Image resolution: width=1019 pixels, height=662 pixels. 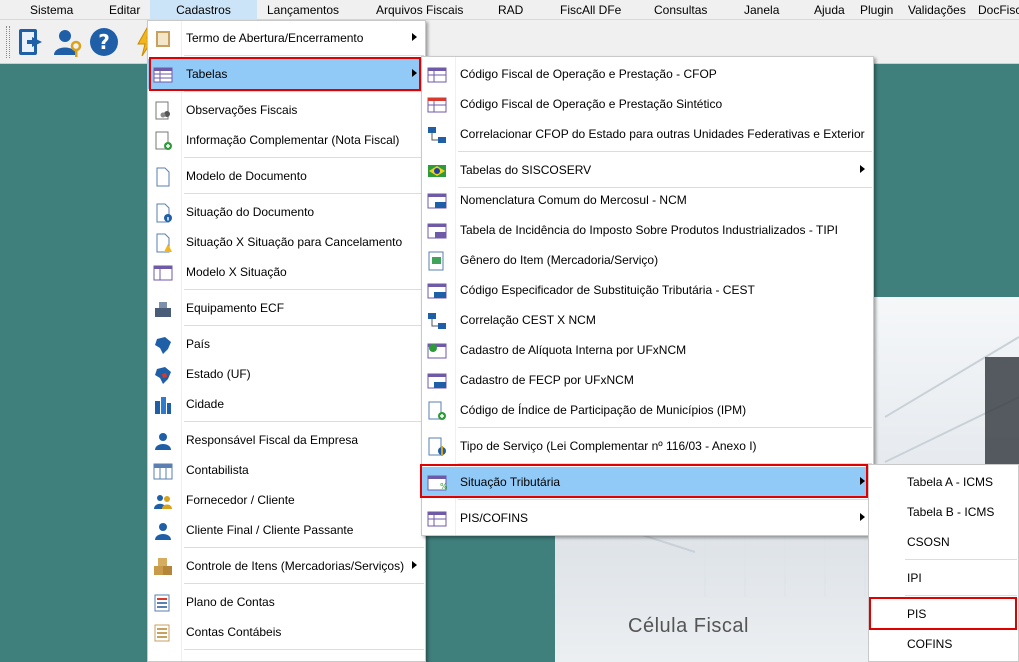 What do you see at coordinates (104, 42) in the screenshot?
I see `help-icon: ?` at bounding box center [104, 42].